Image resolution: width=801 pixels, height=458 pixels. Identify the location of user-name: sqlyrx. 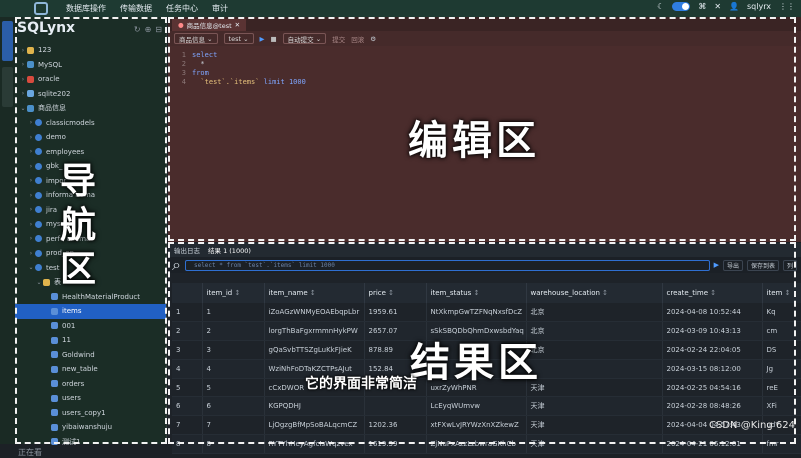
(759, 6).